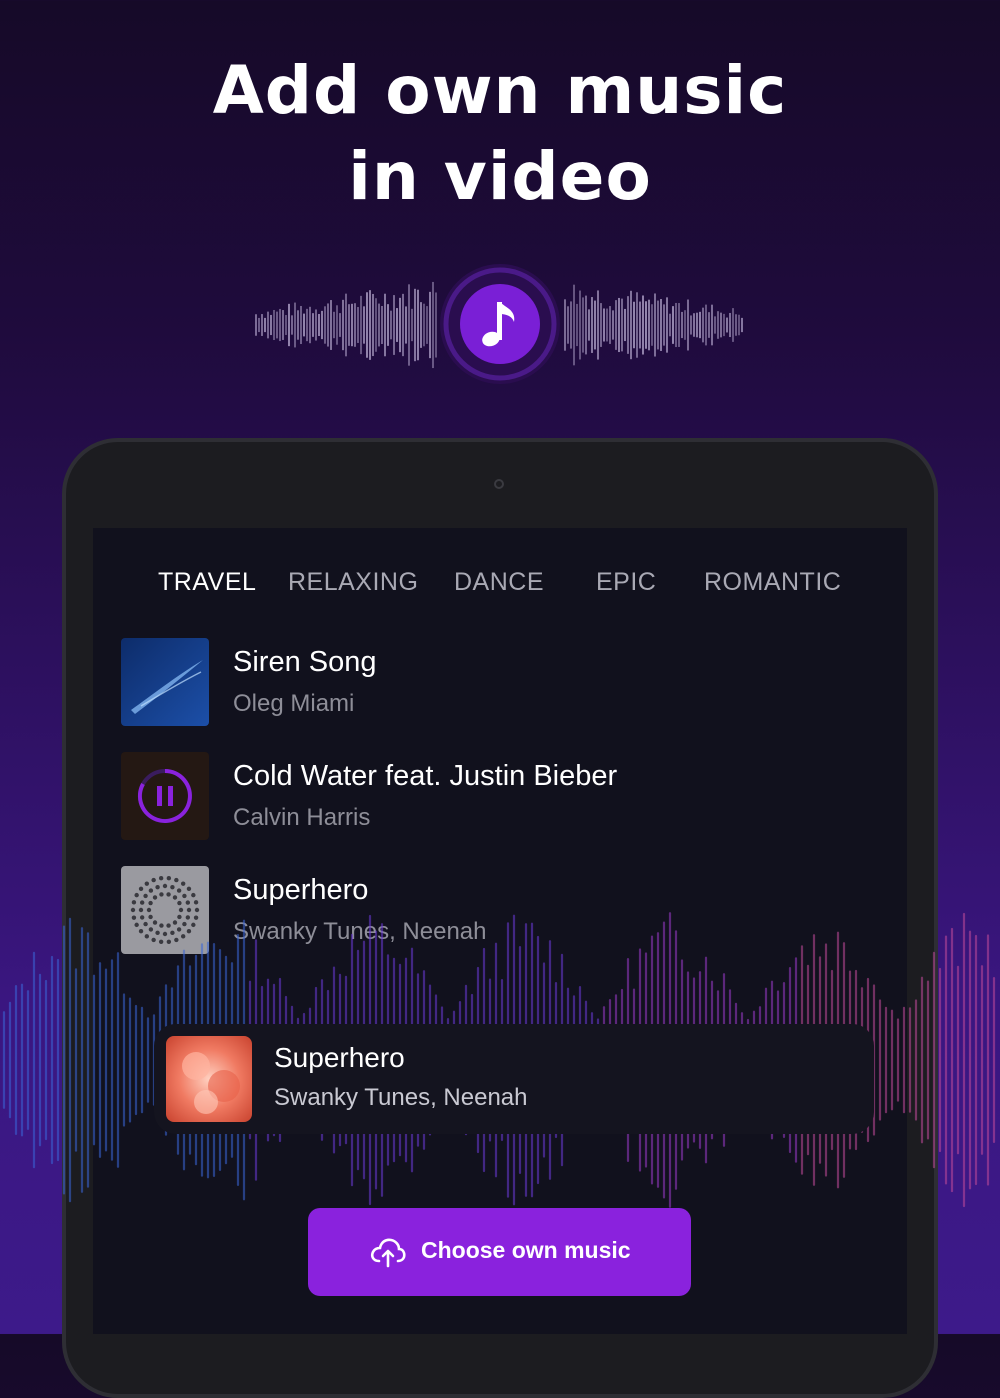  I want to click on track-title: Cold Water feat. Justin Bieber, so click(425, 776).